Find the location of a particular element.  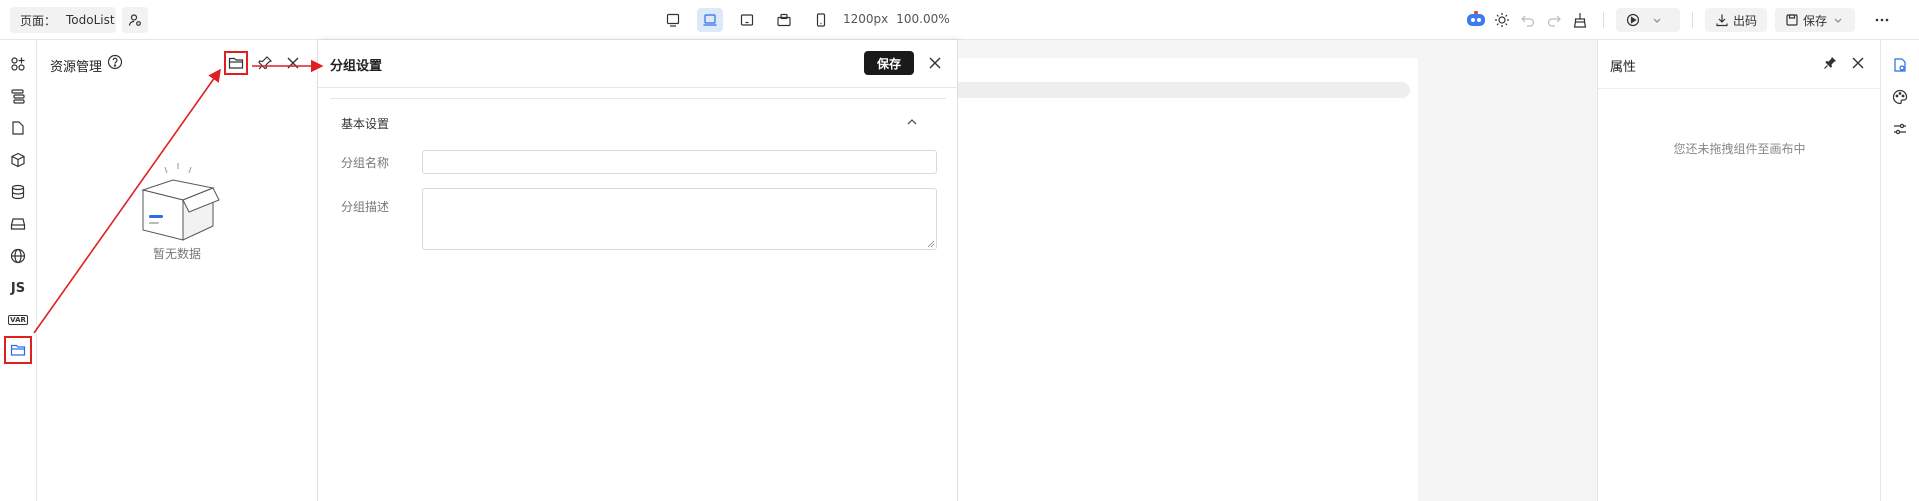

rail-props-button is located at coordinates (1900, 65).